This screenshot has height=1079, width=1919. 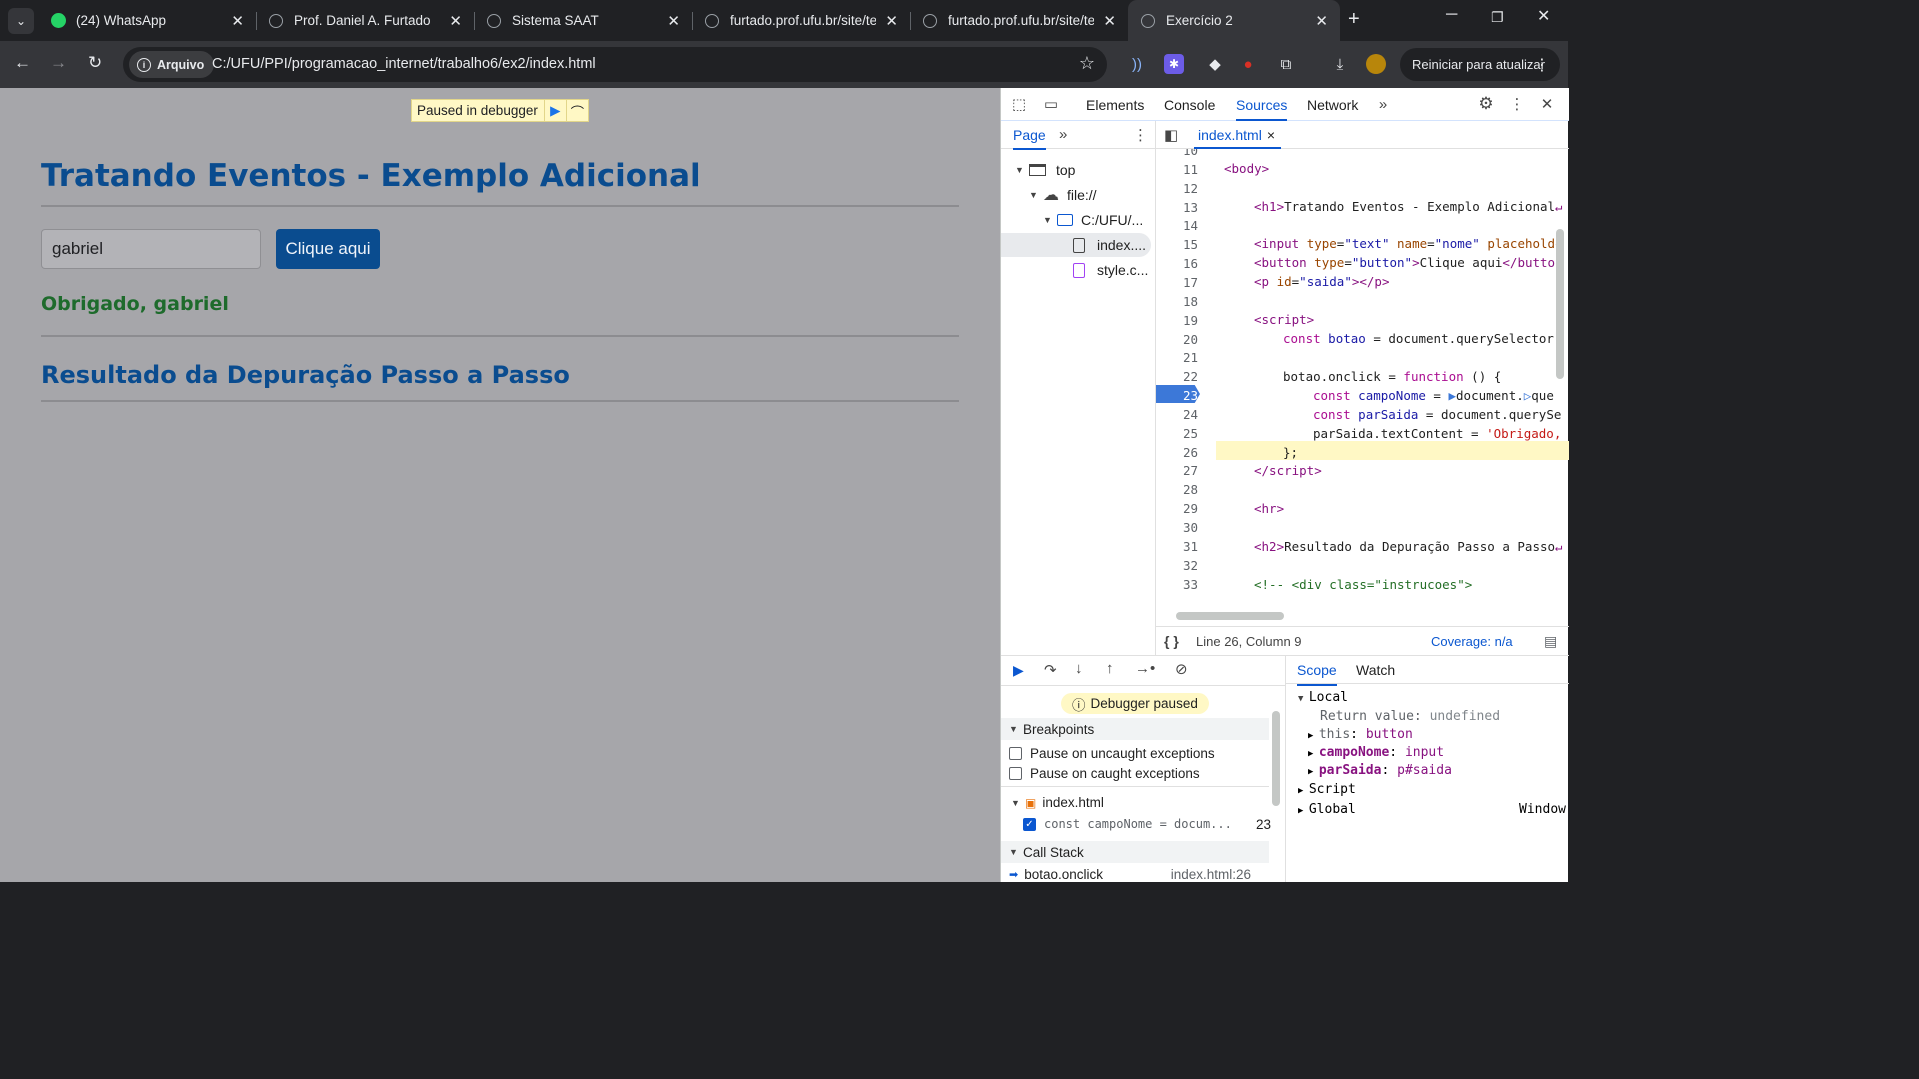 I want to click on deactivate-breakpoints-icon: ⊘, so click(x=1181, y=669).